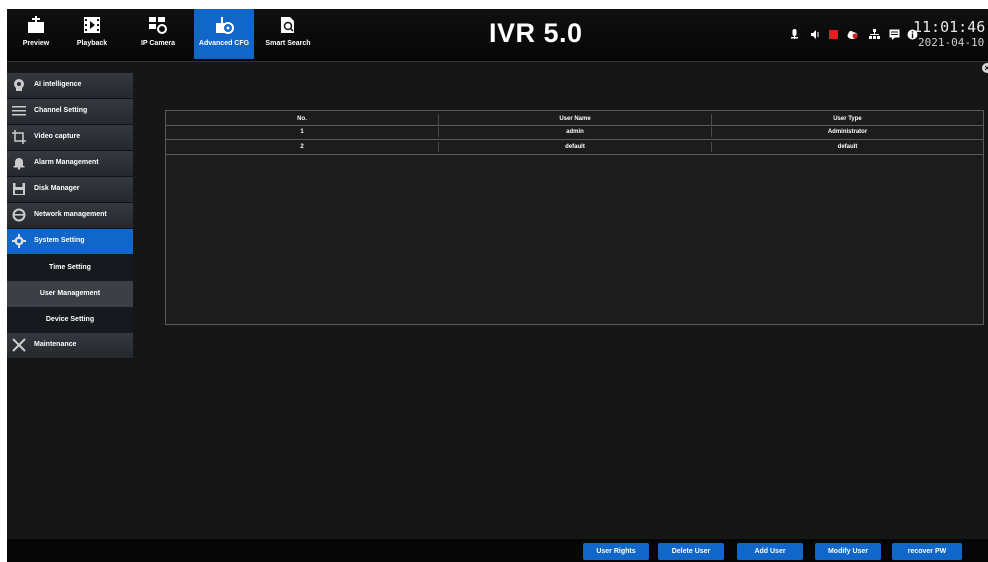 The image size is (988, 562). Describe the element at coordinates (302, 132) in the screenshot. I see `cell-no: 1` at that location.